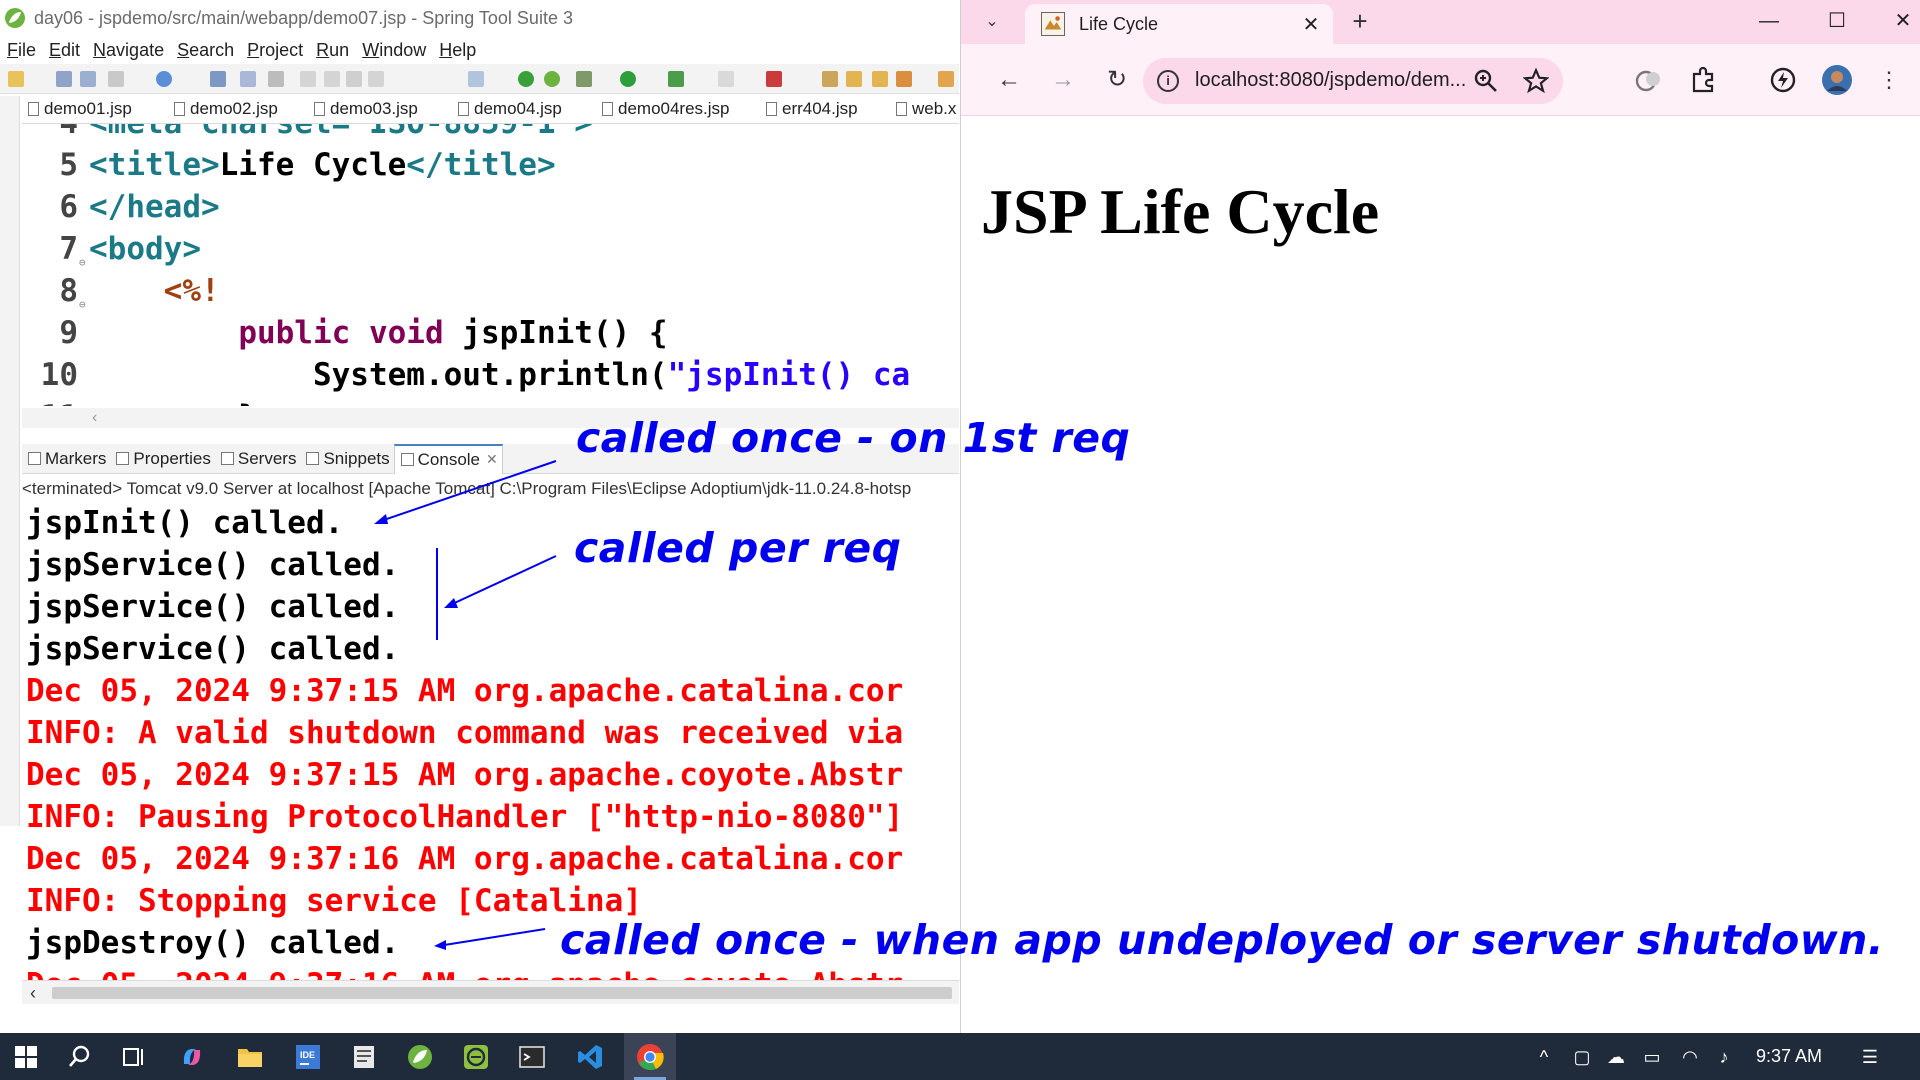 Image resolution: width=1920 pixels, height=1080 pixels. I want to click on copilot-icon, so click(192, 1056).